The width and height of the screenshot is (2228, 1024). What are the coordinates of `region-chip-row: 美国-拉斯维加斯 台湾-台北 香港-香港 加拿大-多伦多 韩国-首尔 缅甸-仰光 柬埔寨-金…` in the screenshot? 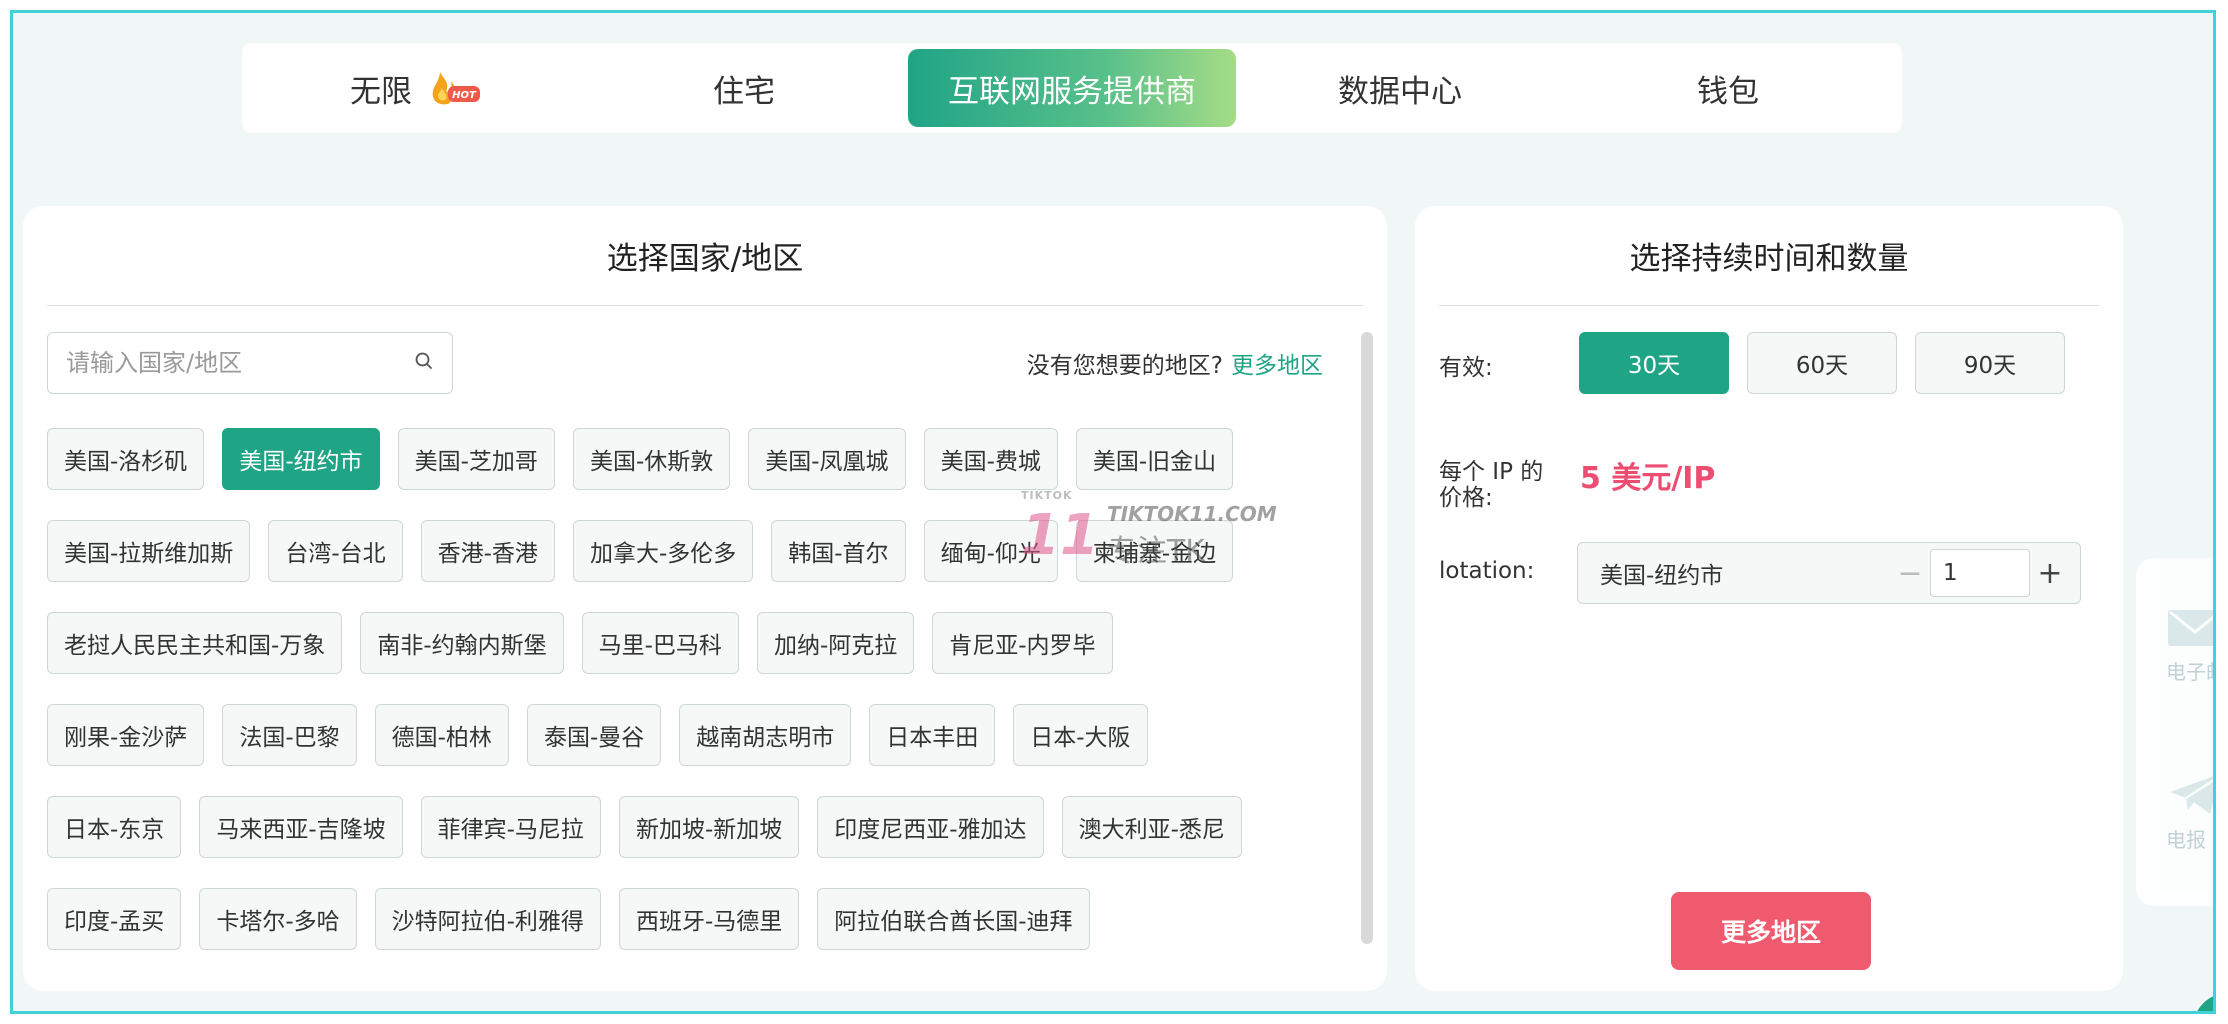 It's located at (682, 551).